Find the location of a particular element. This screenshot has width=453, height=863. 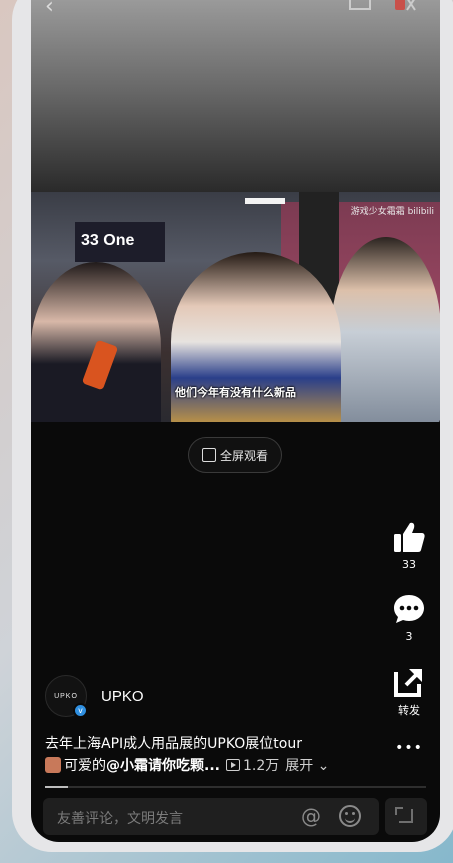

expand-button: 展开 ⌄ is located at coordinates (307, 765).